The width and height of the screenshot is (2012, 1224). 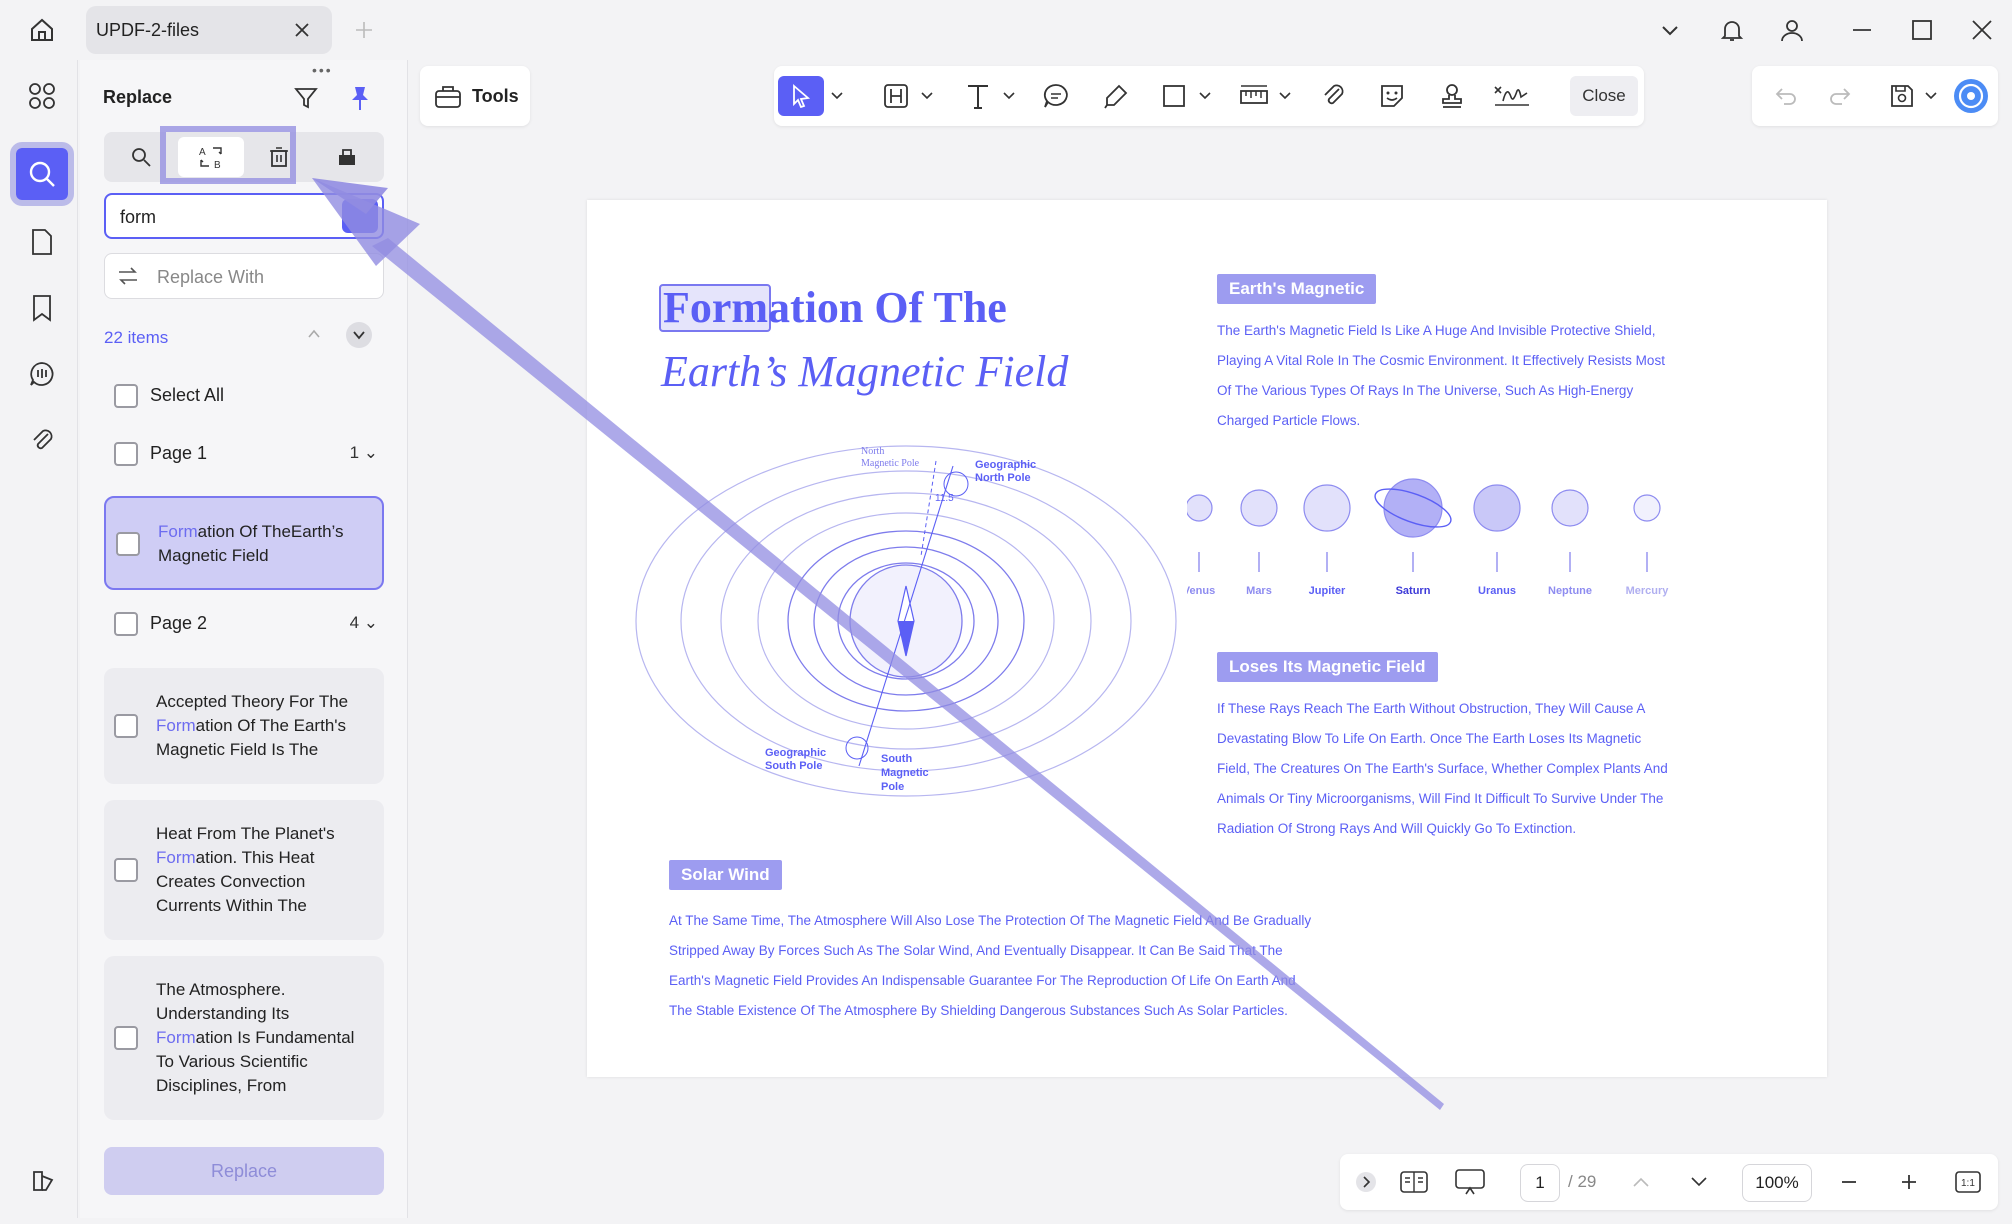 What do you see at coordinates (360, 98) in the screenshot?
I see `pin-icon` at bounding box center [360, 98].